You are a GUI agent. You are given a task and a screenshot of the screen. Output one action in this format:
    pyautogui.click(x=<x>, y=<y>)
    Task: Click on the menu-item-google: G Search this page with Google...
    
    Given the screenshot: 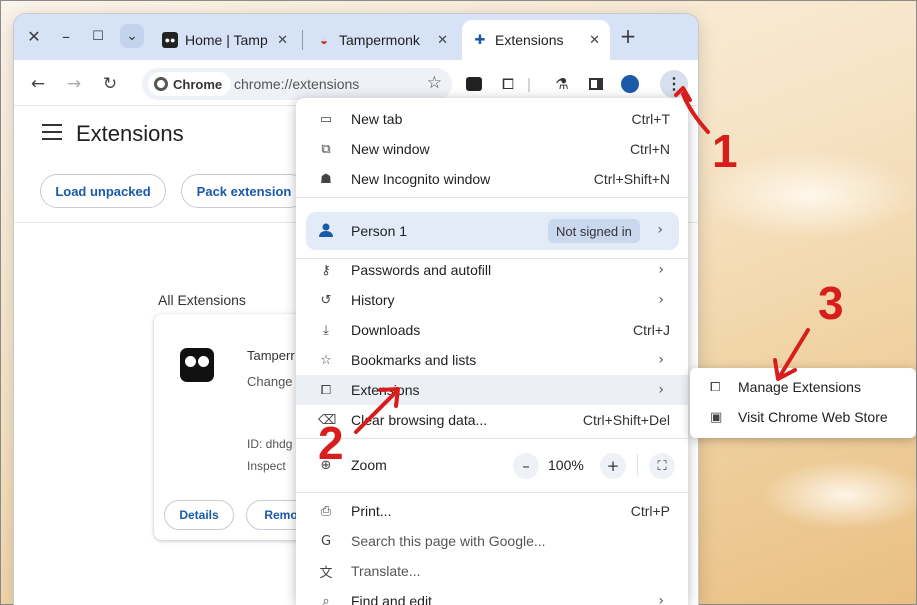 What is the action you would take?
    pyautogui.click(x=492, y=541)
    